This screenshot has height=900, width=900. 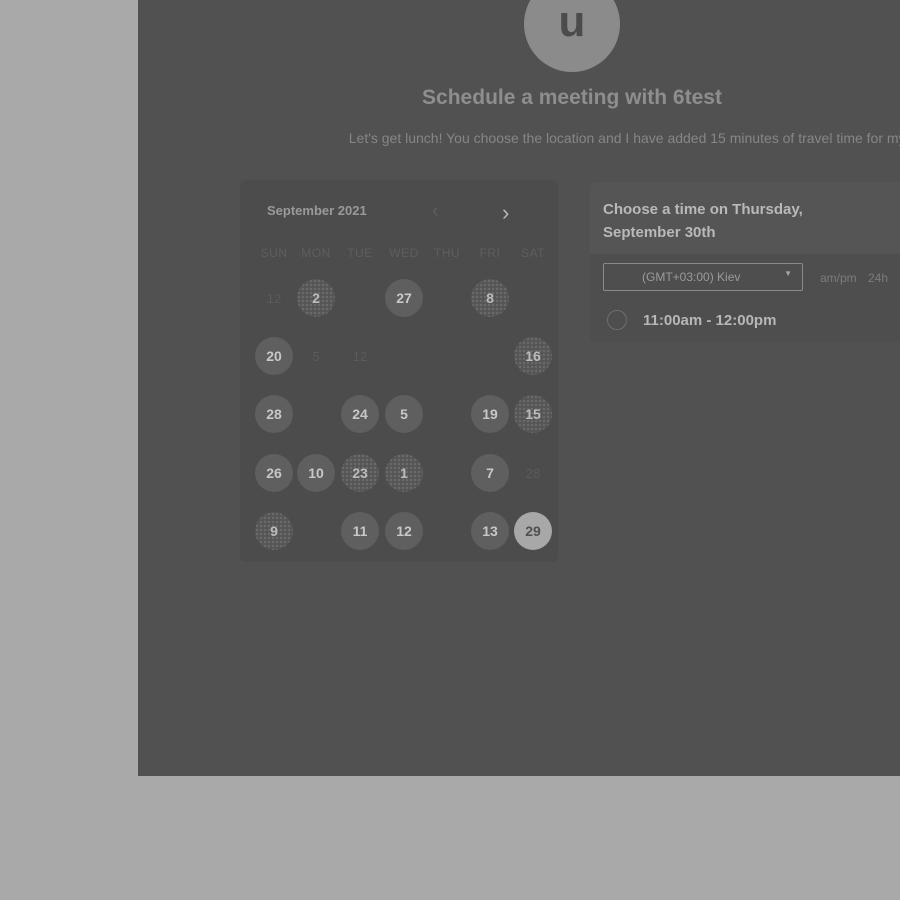 I want to click on day-cell: 20, so click(x=274, y=356).